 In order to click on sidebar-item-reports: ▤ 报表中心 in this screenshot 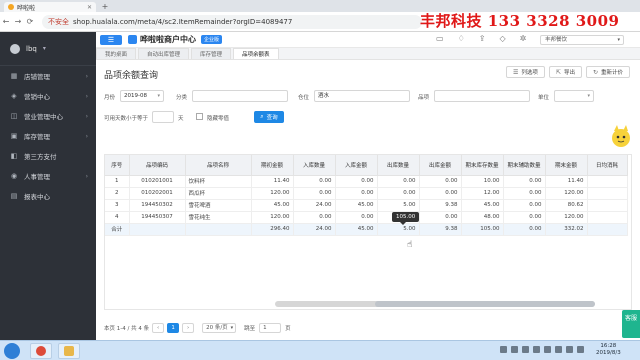, I will do `click(48, 196)`.